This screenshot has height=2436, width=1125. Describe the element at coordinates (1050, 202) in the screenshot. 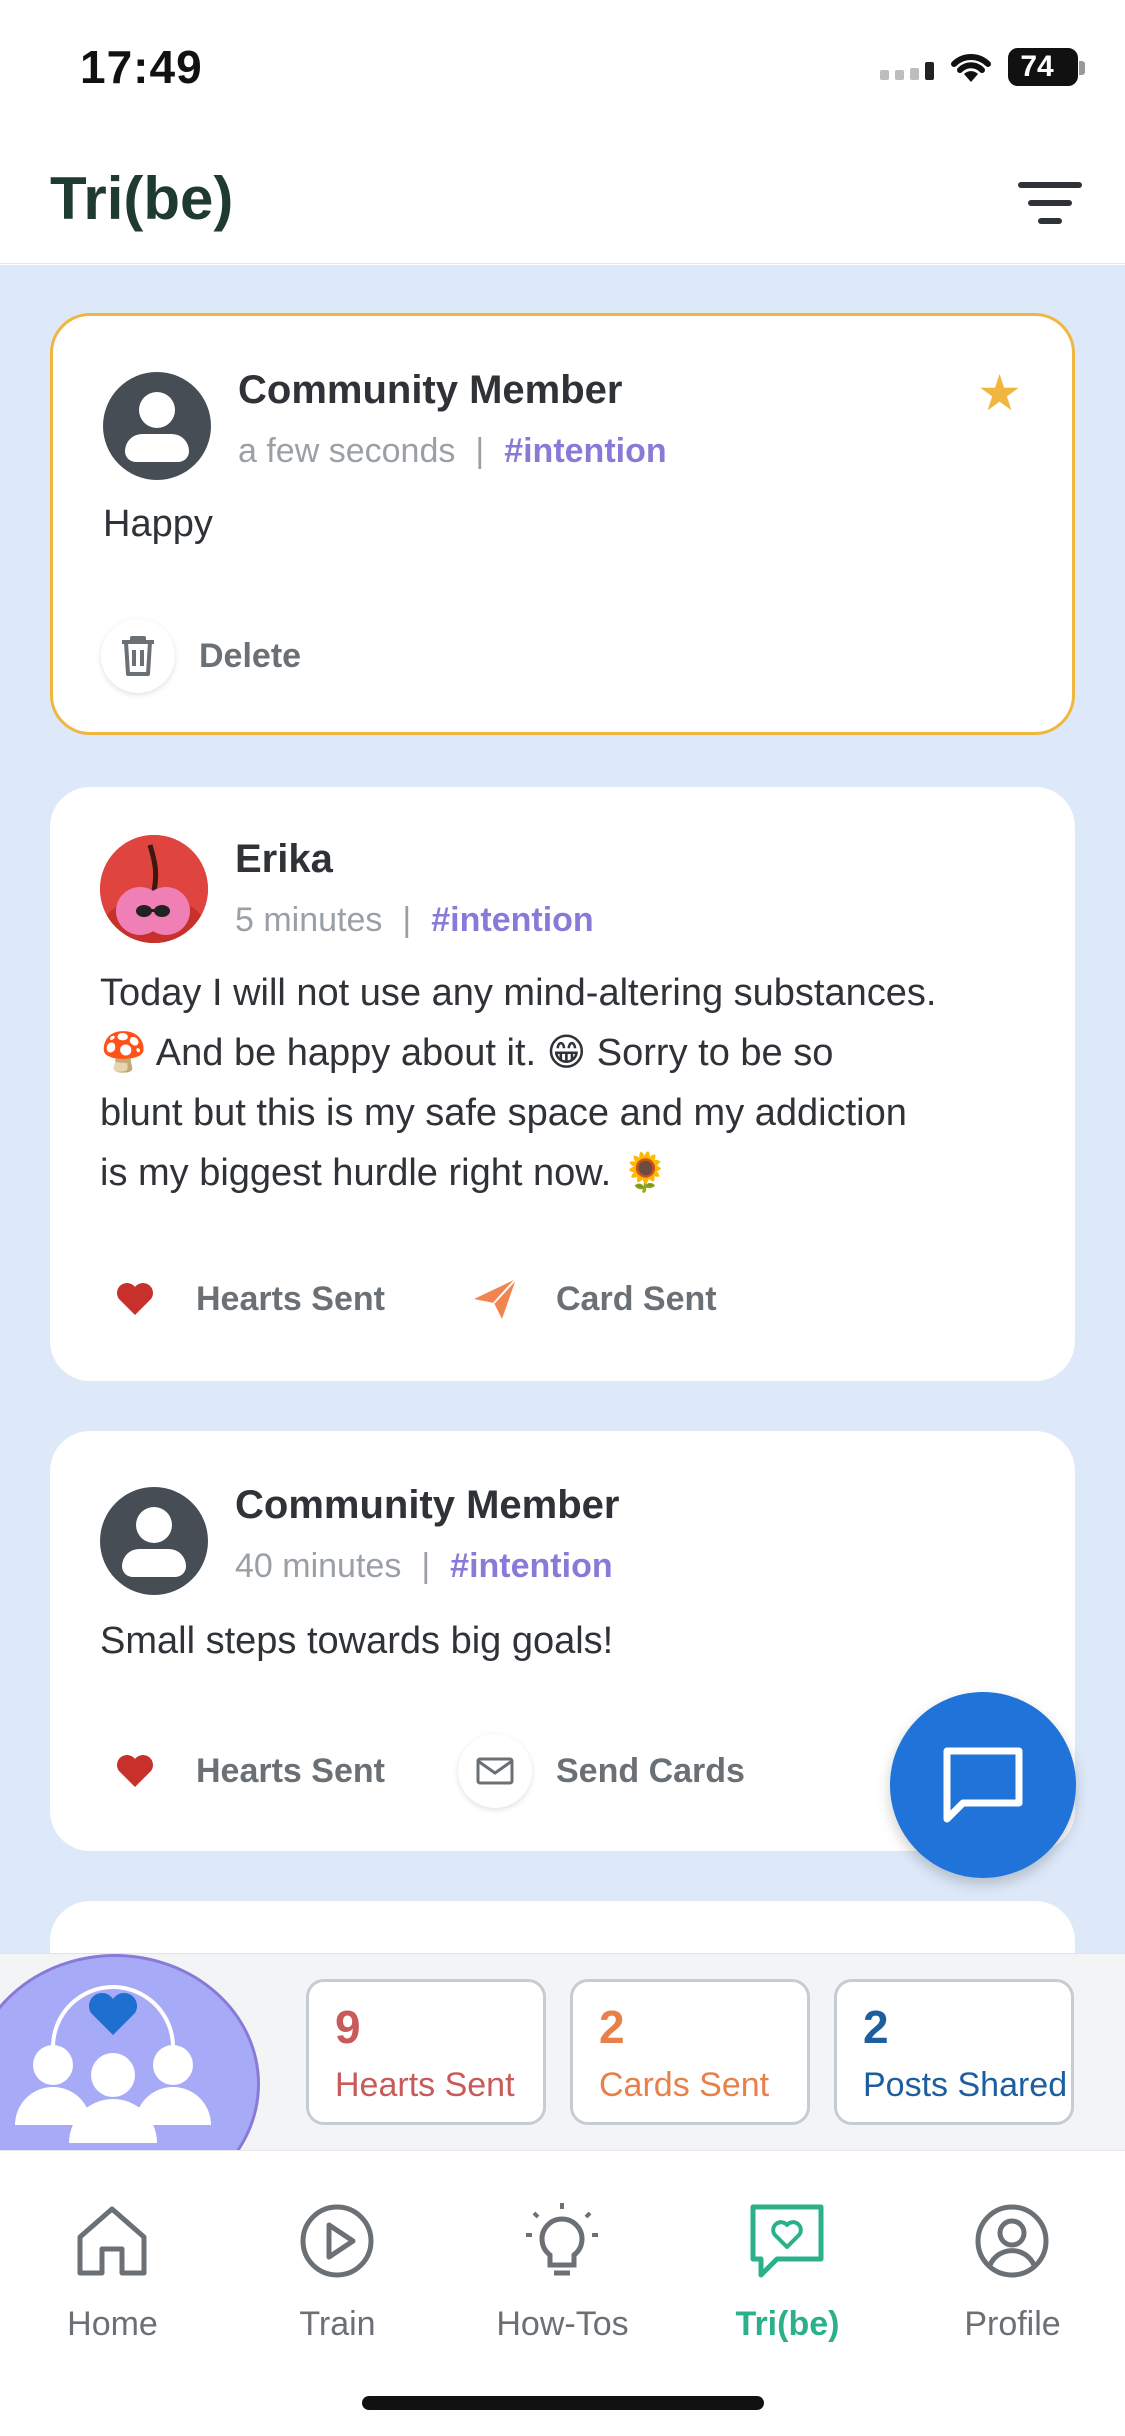

I see `filter-button` at that location.